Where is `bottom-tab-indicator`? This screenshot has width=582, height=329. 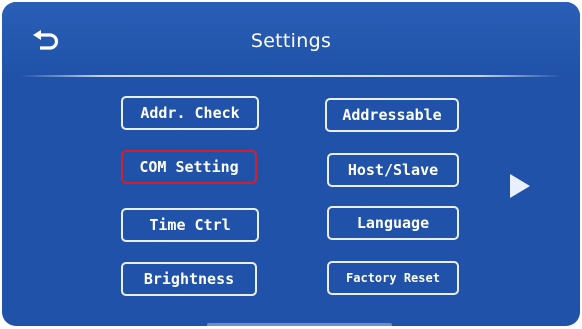
bottom-tab-indicator is located at coordinates (299, 324).